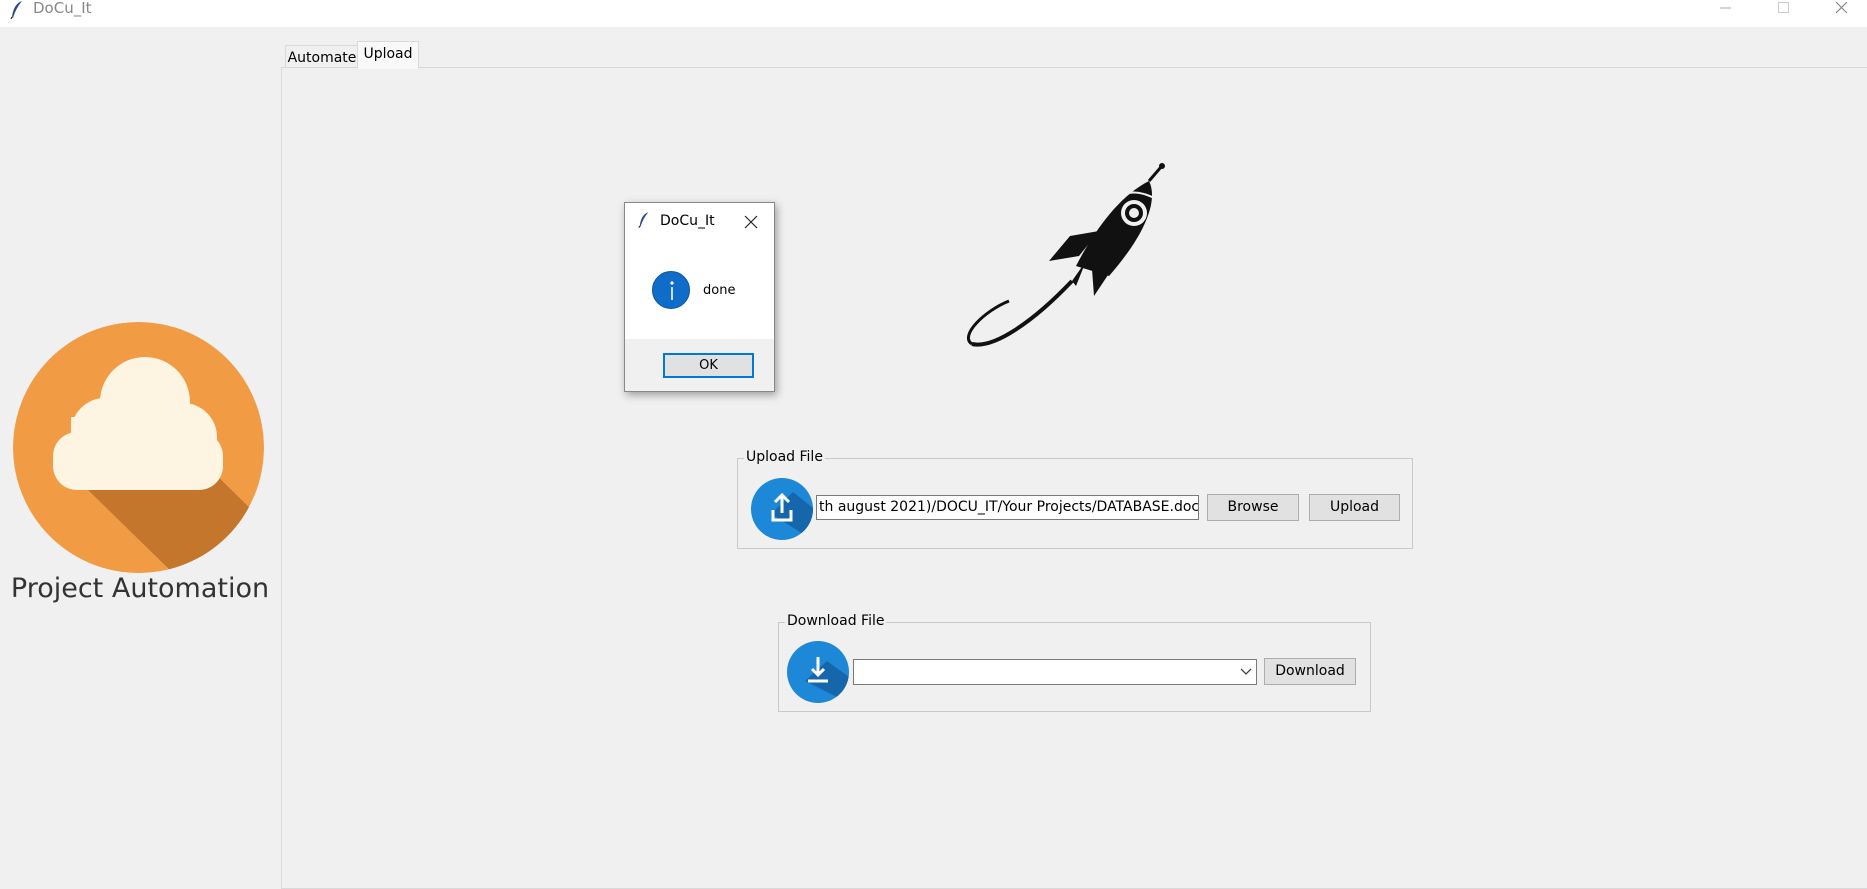 Image resolution: width=1867 pixels, height=889 pixels. I want to click on download-button: Download, so click(1310, 671).